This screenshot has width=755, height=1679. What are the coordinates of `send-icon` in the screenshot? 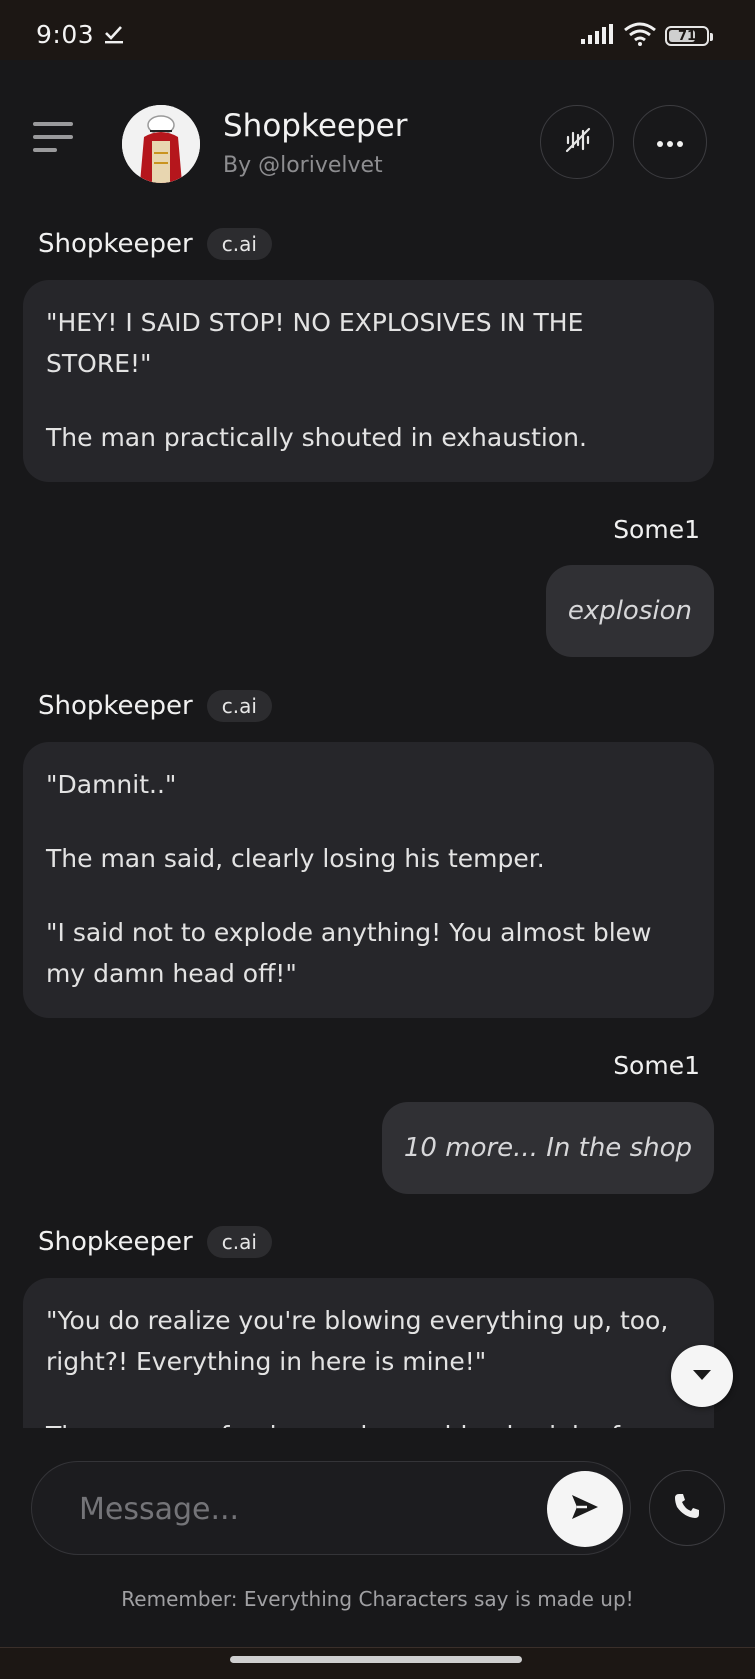 It's located at (585, 1509).